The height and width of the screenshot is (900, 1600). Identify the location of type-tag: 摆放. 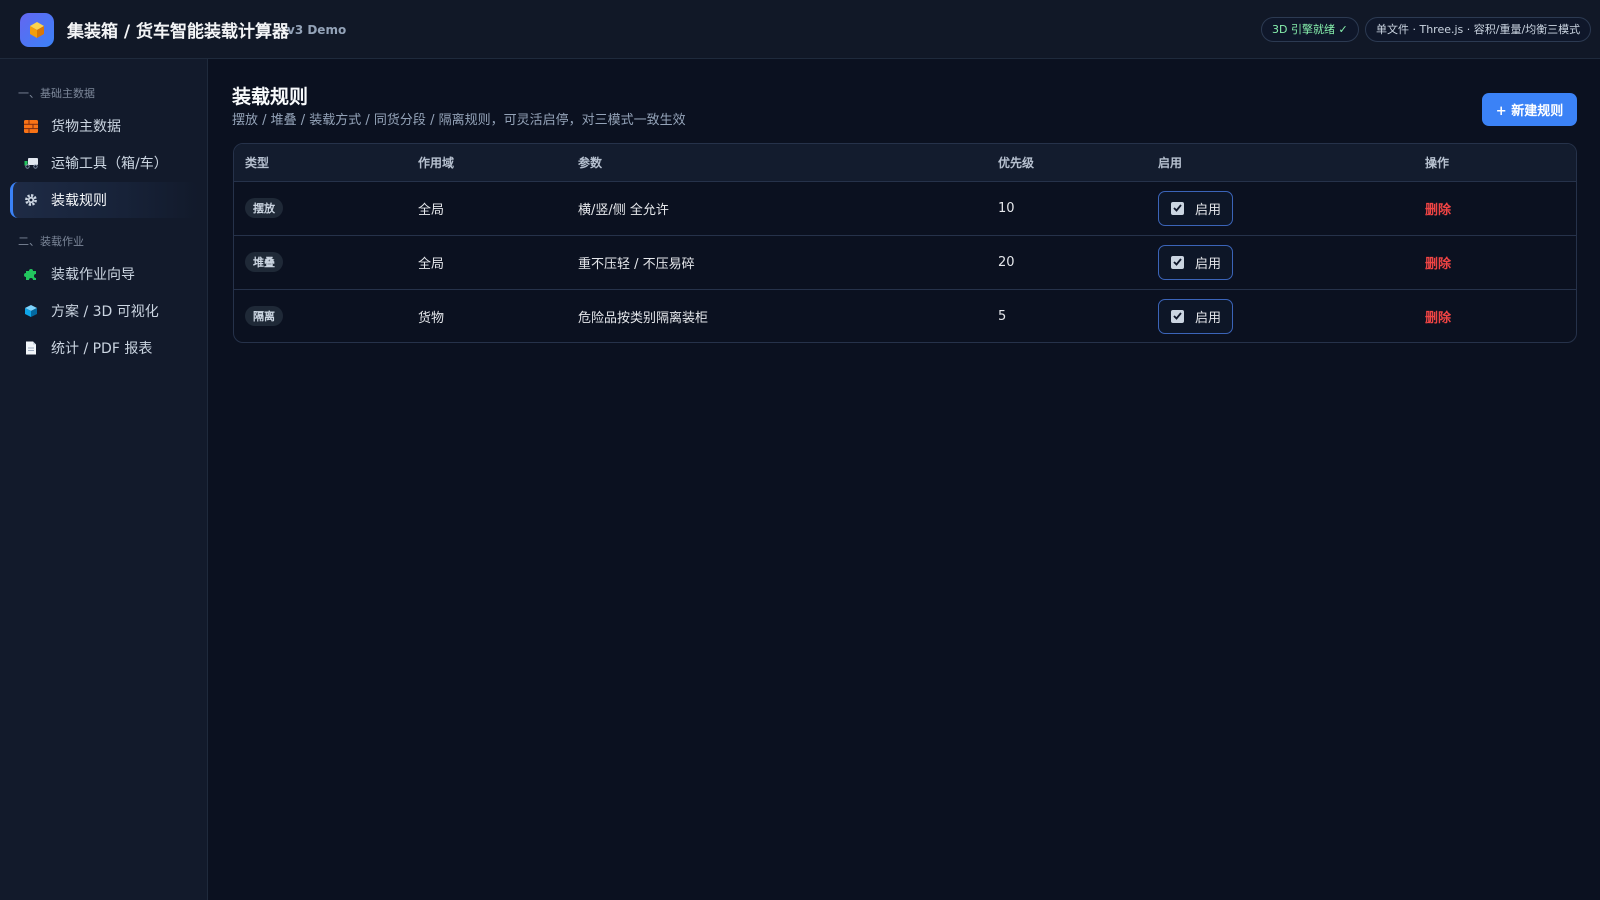
(264, 208).